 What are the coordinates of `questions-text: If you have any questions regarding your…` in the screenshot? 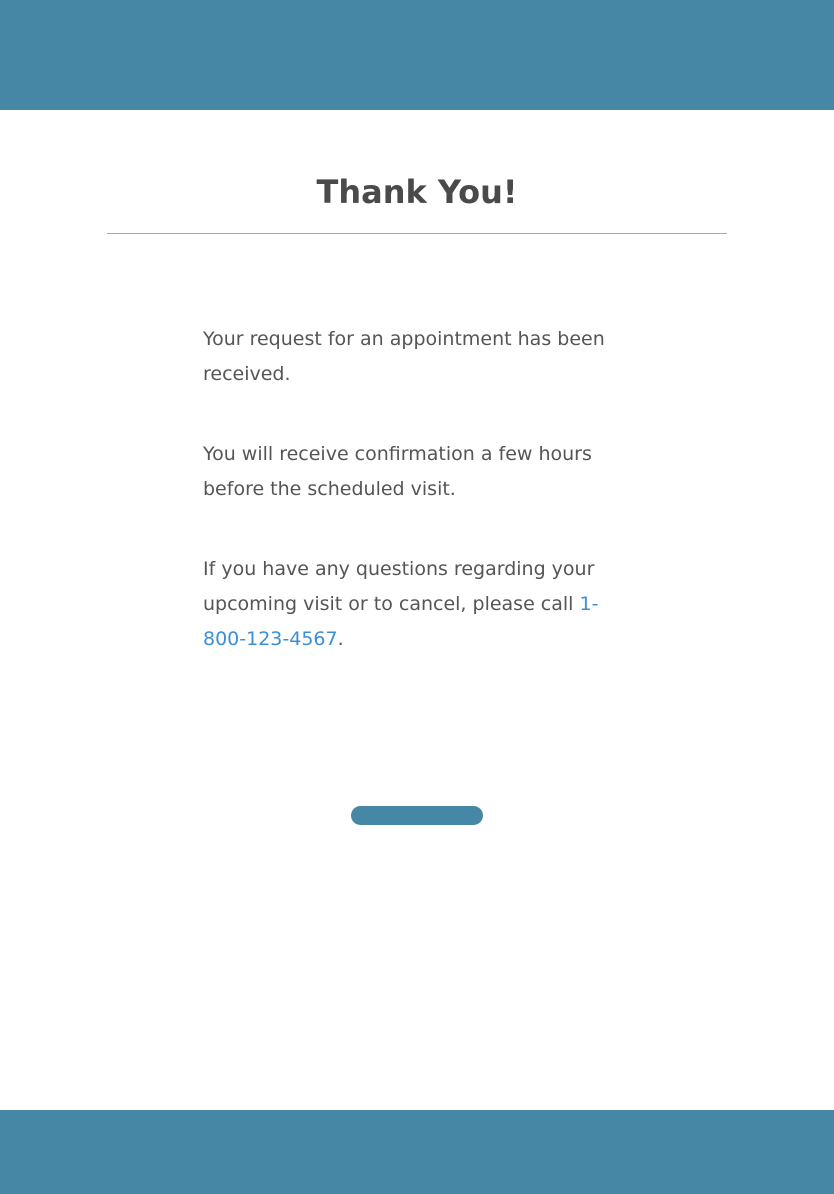 It's located at (399, 586).